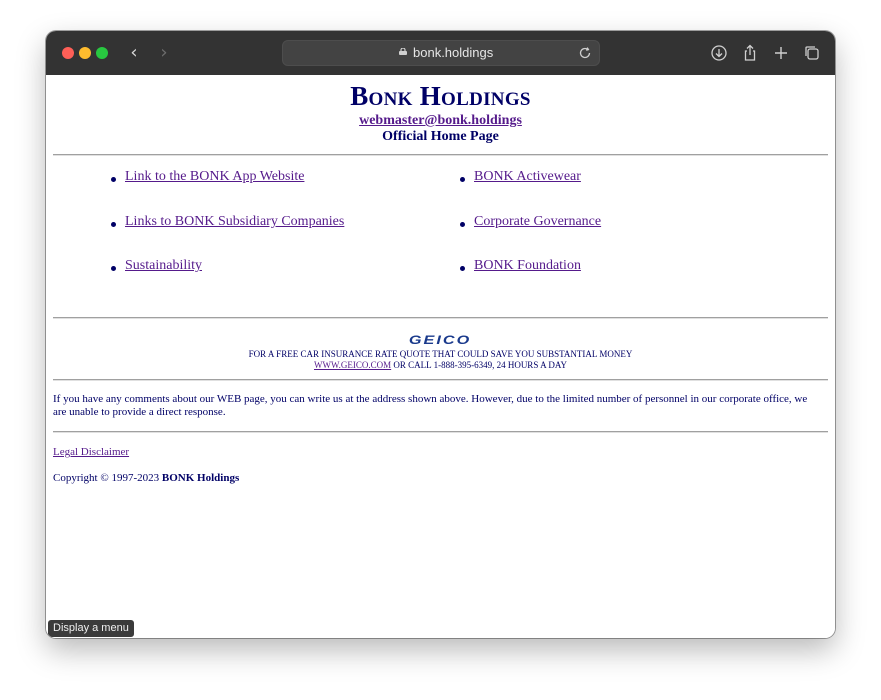 The width and height of the screenshot is (881, 700). Describe the element at coordinates (537, 222) in the screenshot. I see `link-corporate-governance: Corporate Governance` at that location.